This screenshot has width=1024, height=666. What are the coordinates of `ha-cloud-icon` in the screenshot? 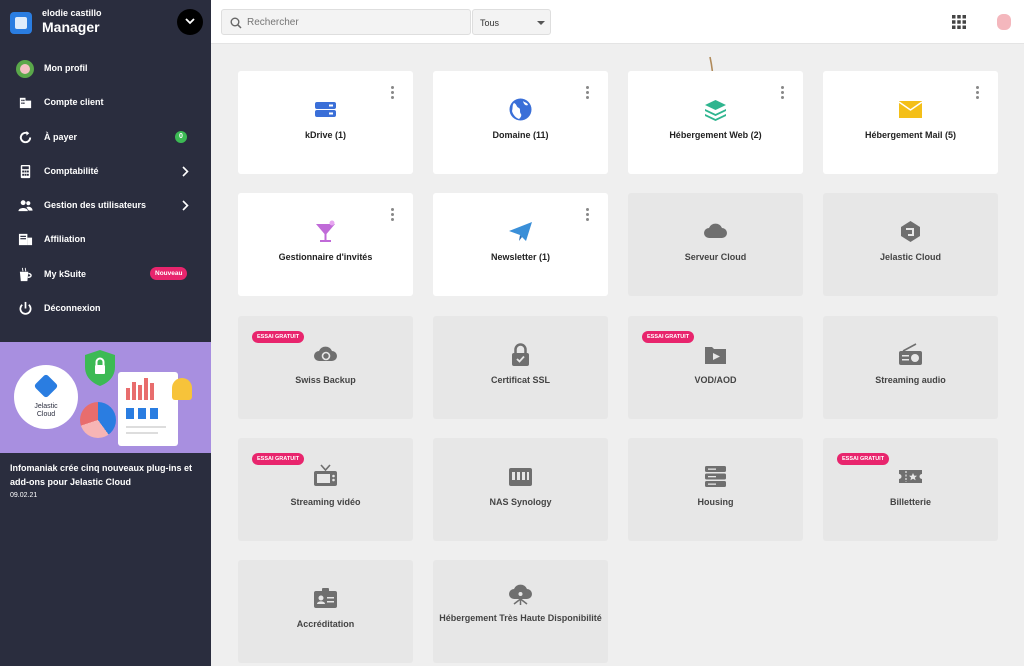 It's located at (520, 594).